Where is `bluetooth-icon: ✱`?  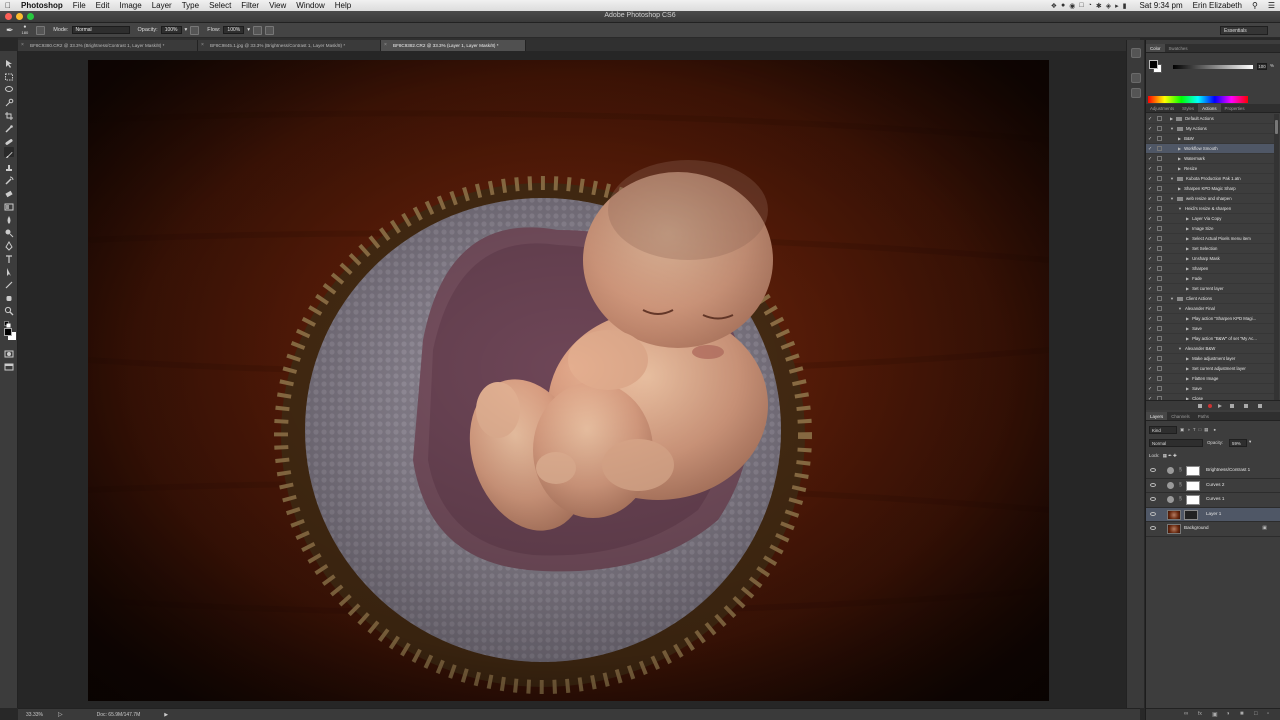
bluetooth-icon: ✱ is located at coordinates (1099, 6).